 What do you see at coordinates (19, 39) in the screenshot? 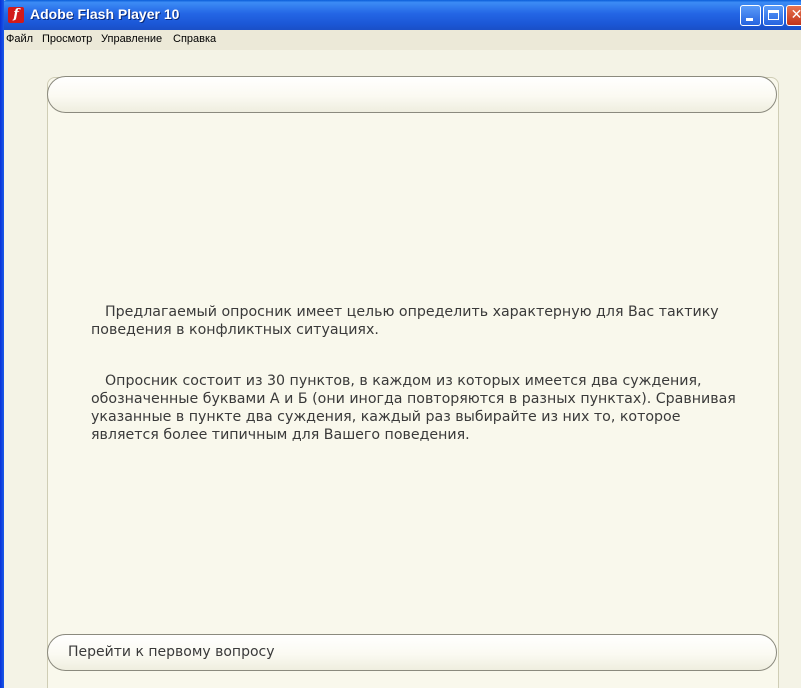
I see `menu-file: Файл` at bounding box center [19, 39].